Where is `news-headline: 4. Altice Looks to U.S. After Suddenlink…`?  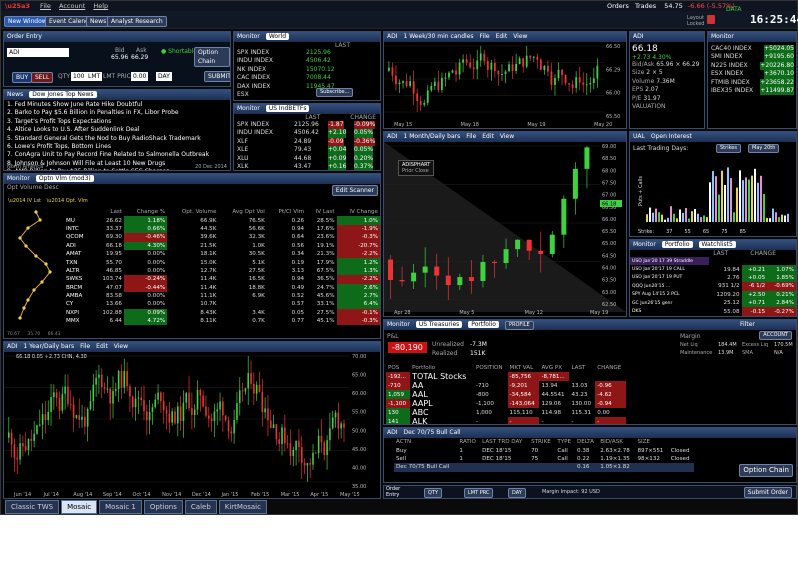 news-headline: 4. Altice Looks to U.S. After Suddenlink… is located at coordinates (117, 130).